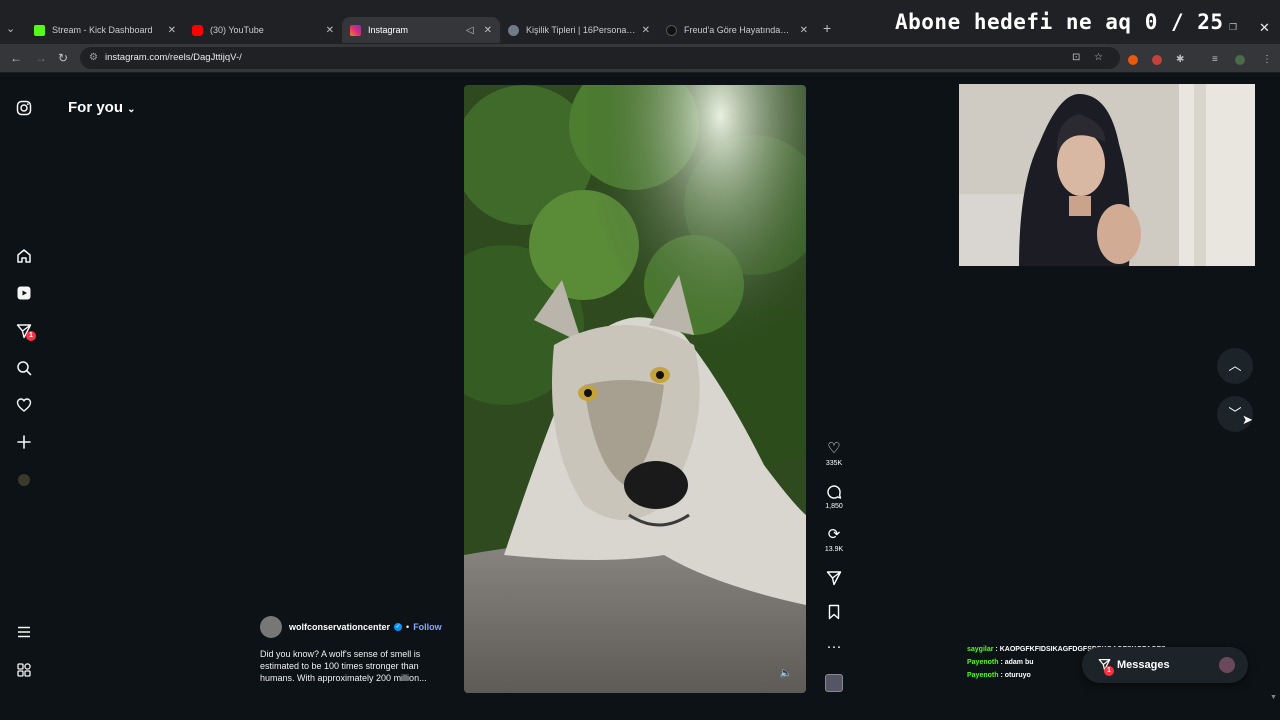 Image resolution: width=1280 pixels, height=720 pixels. Describe the element at coordinates (63, 58) in the screenshot. I see `reload-icon: ↻` at that location.